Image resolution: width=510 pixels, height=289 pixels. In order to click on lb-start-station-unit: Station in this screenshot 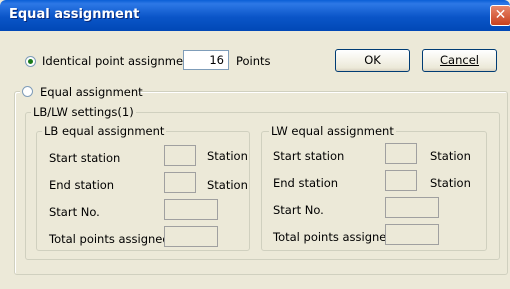, I will do `click(227, 156)`.